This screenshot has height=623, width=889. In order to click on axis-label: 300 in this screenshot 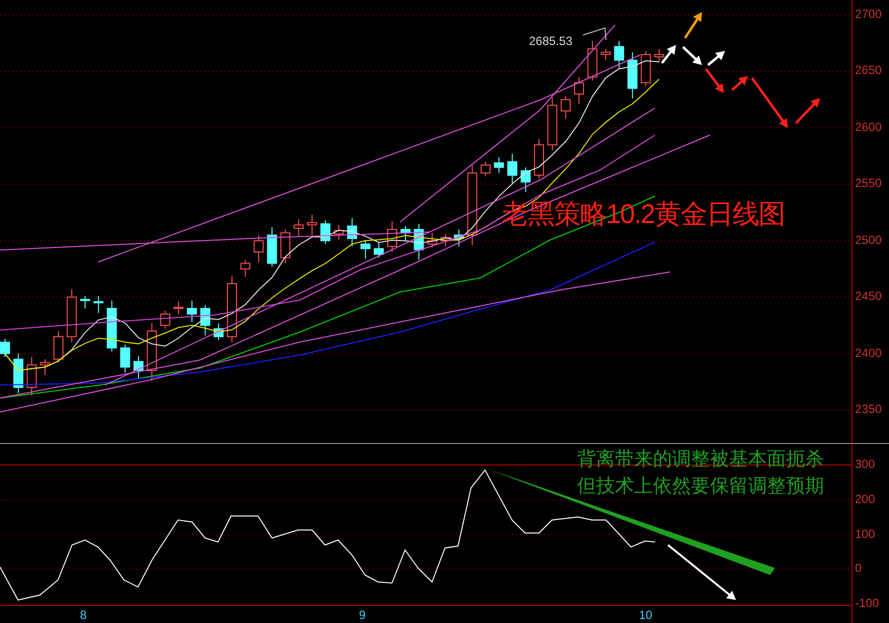, I will do `click(865, 464)`.